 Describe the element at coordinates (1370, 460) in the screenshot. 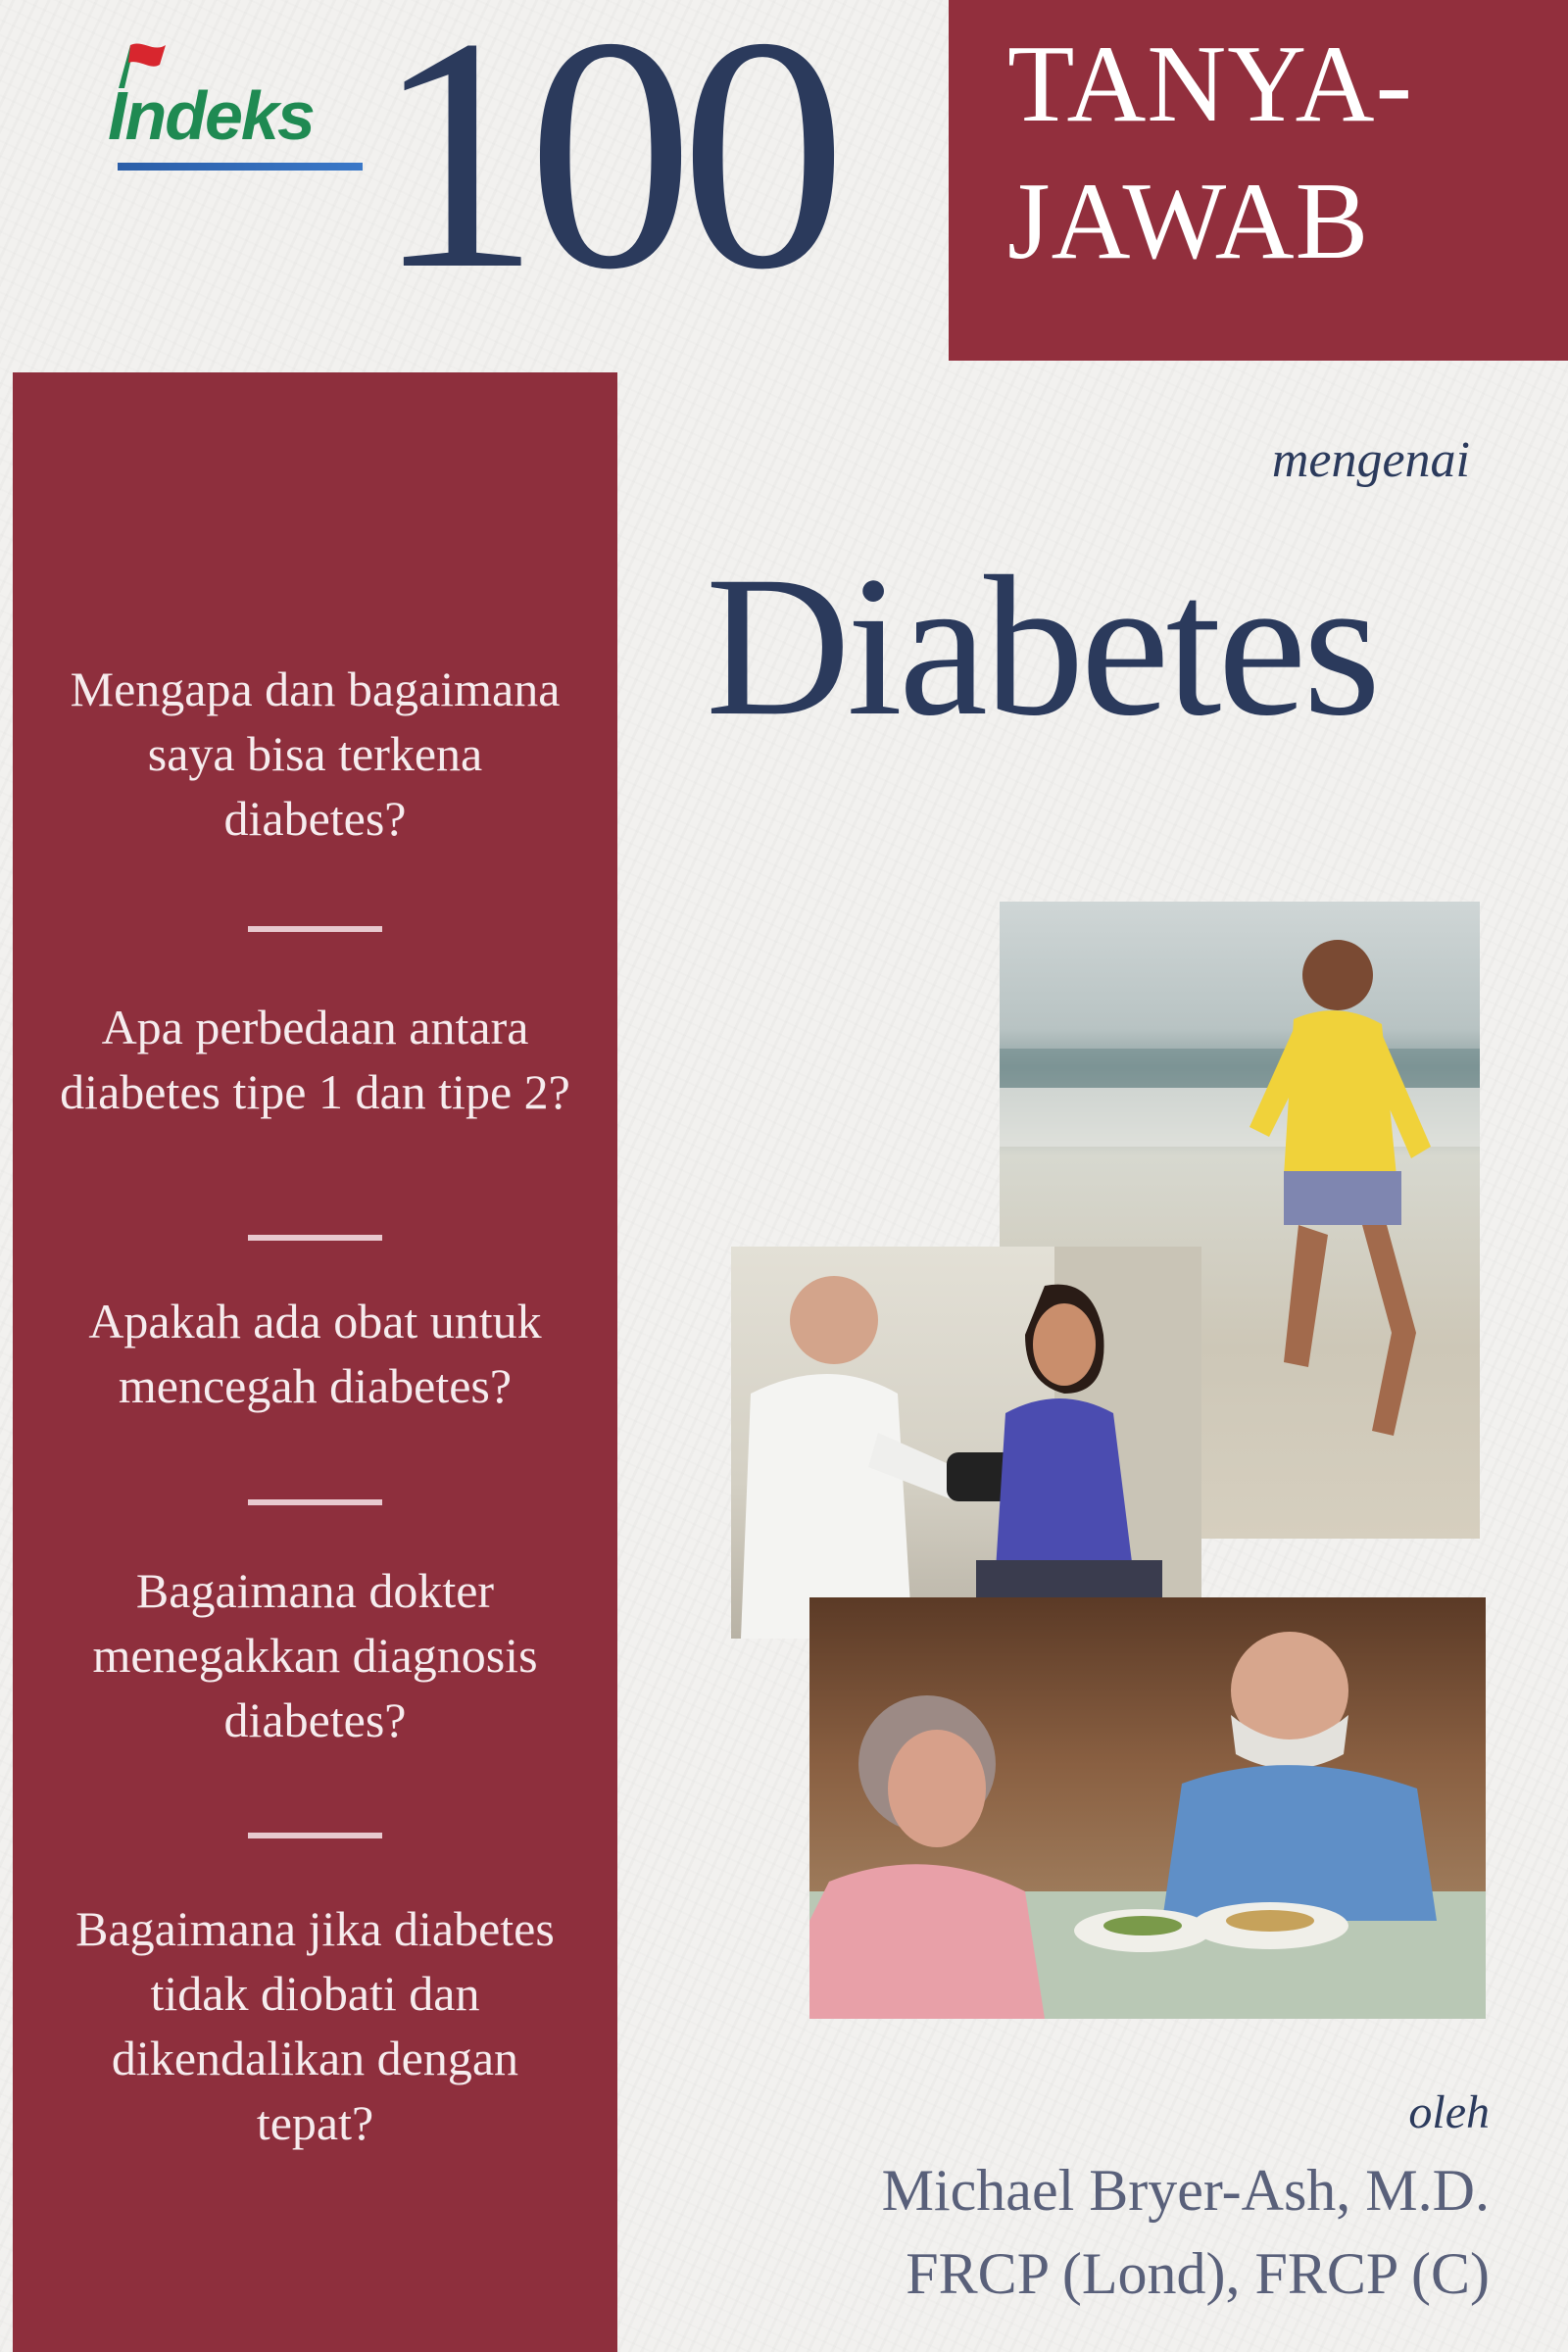

I see `subtitle-mengenai: mengenai` at that location.